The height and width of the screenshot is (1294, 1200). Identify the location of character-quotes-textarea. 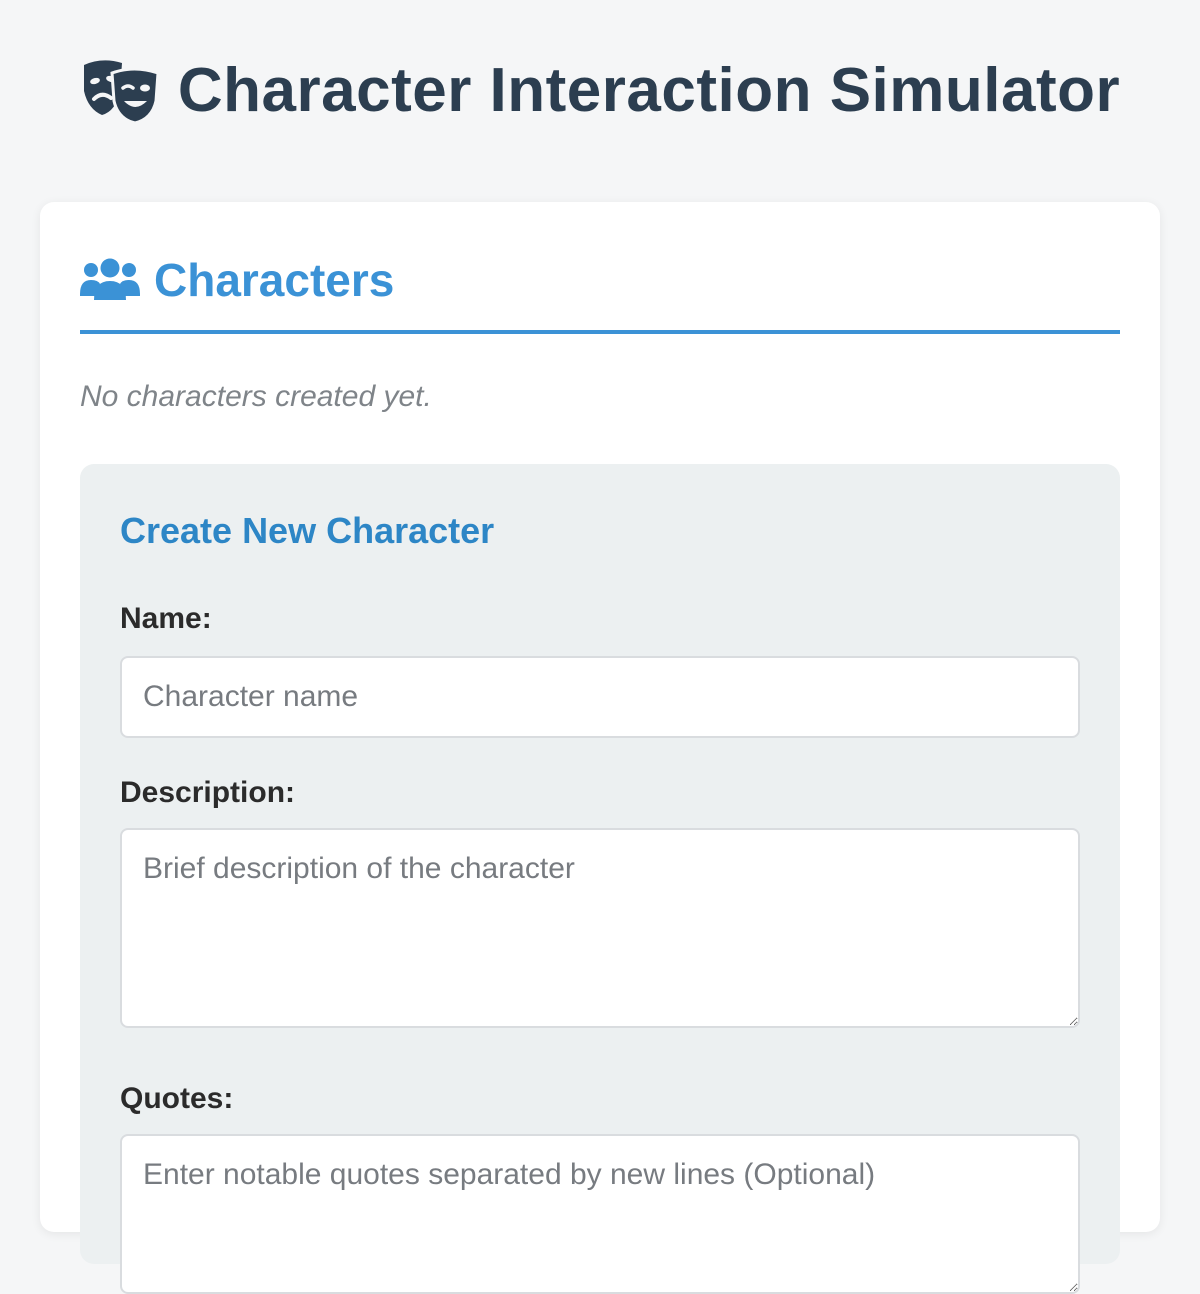
(600, 1214).